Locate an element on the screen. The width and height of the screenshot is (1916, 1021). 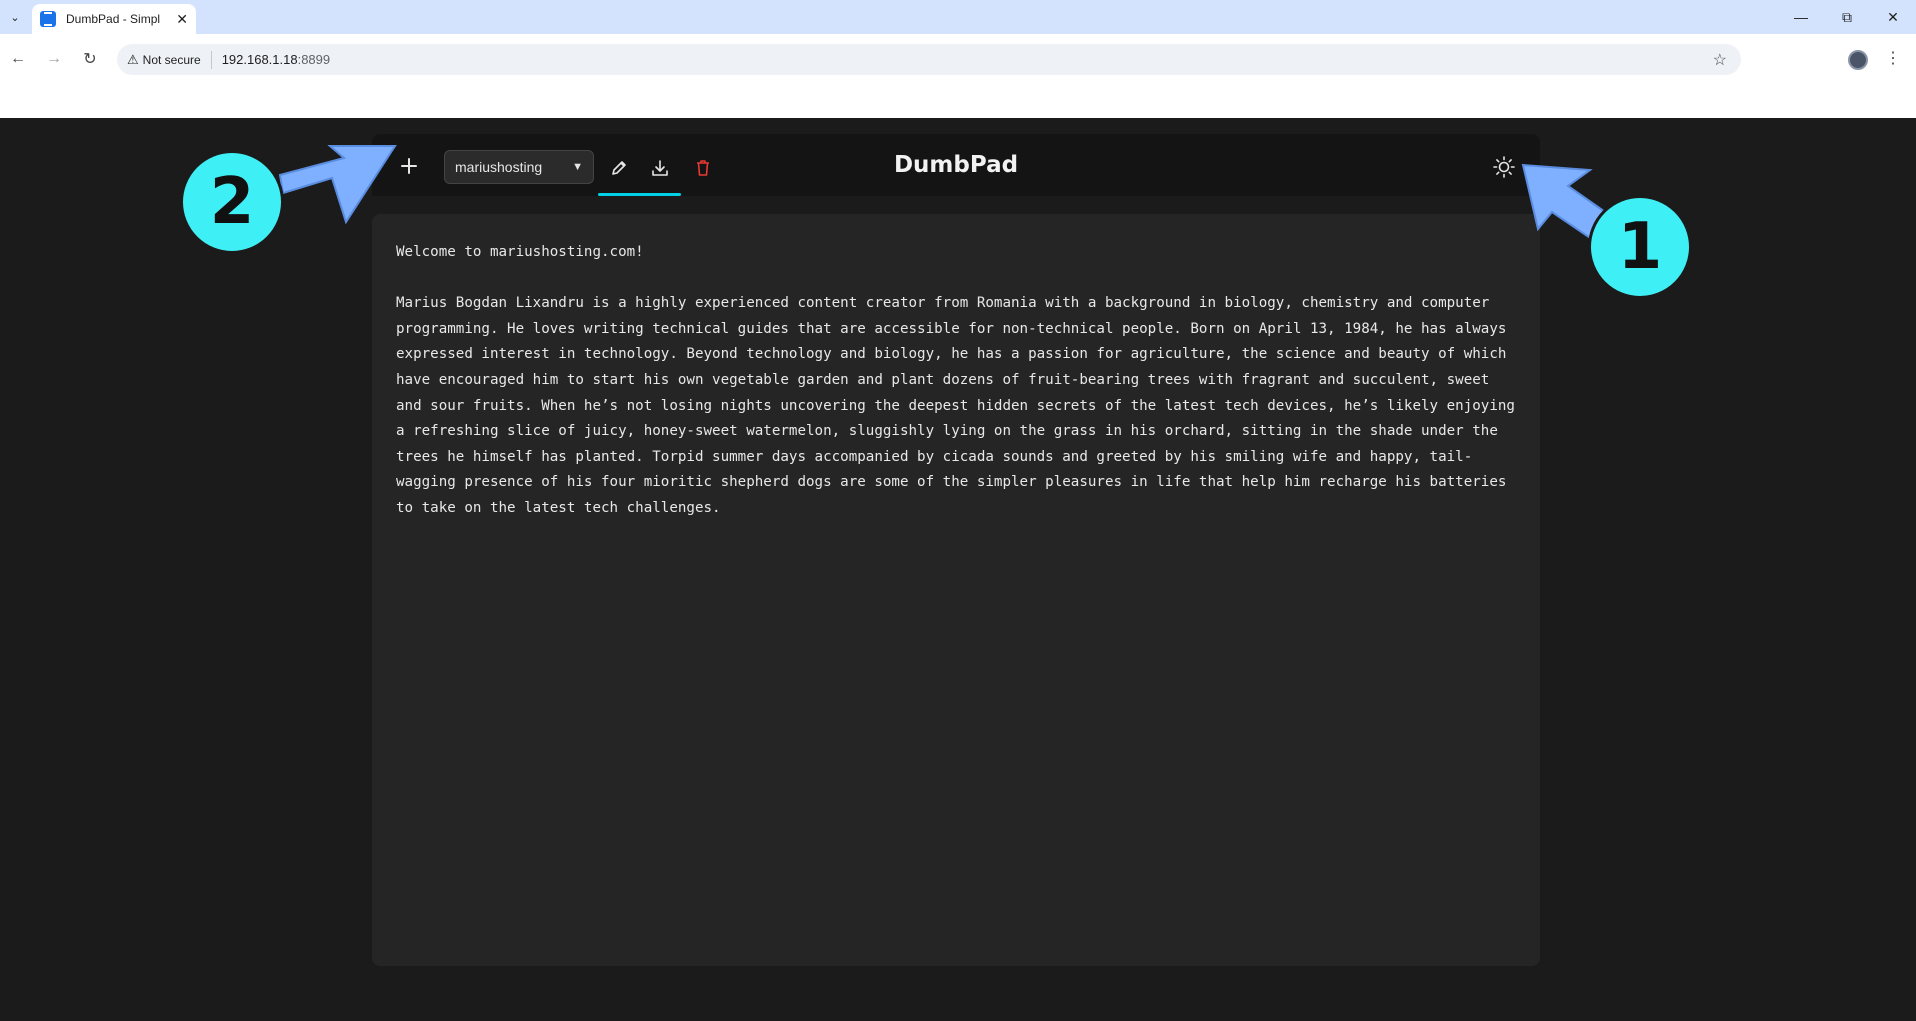
notepad-select: mariushosting ▼ is located at coordinates (519, 167).